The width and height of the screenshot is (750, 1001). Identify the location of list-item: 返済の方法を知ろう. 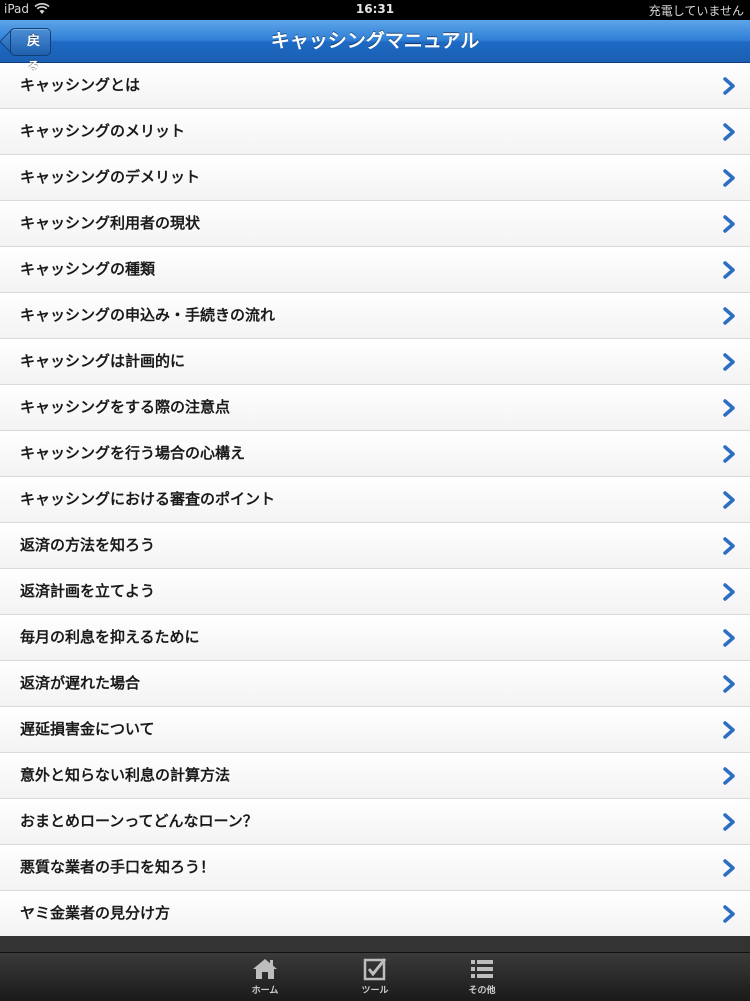
(375, 546).